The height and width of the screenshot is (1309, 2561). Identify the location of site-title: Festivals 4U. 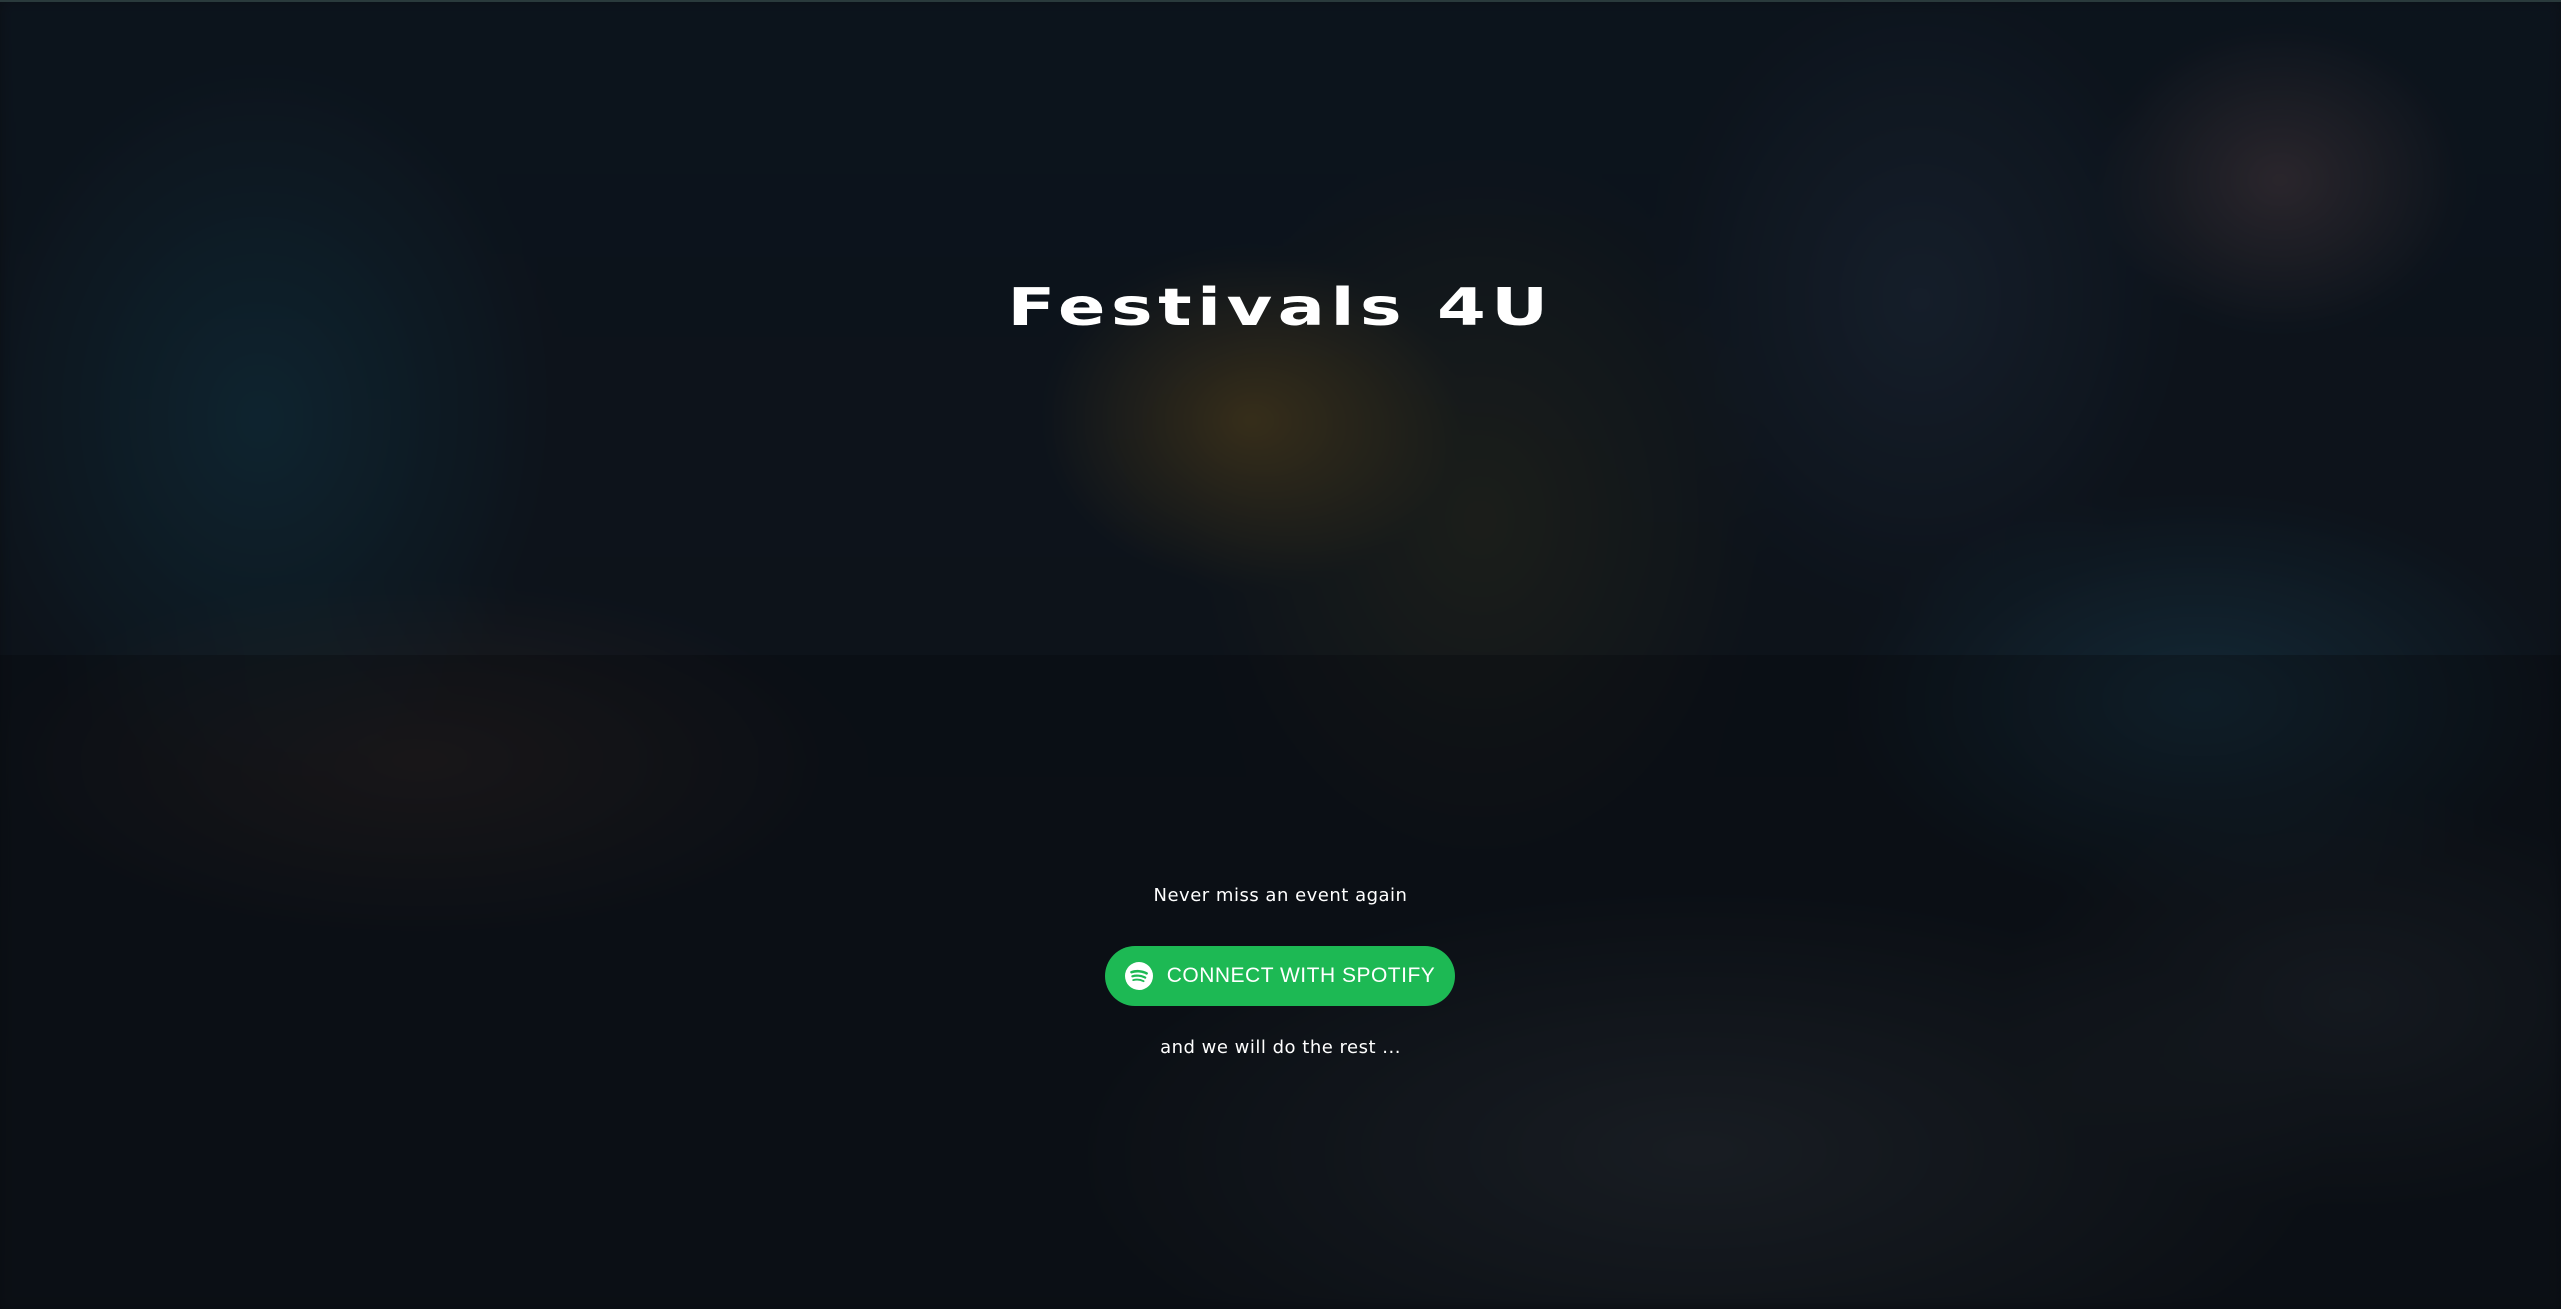
(1280, 308).